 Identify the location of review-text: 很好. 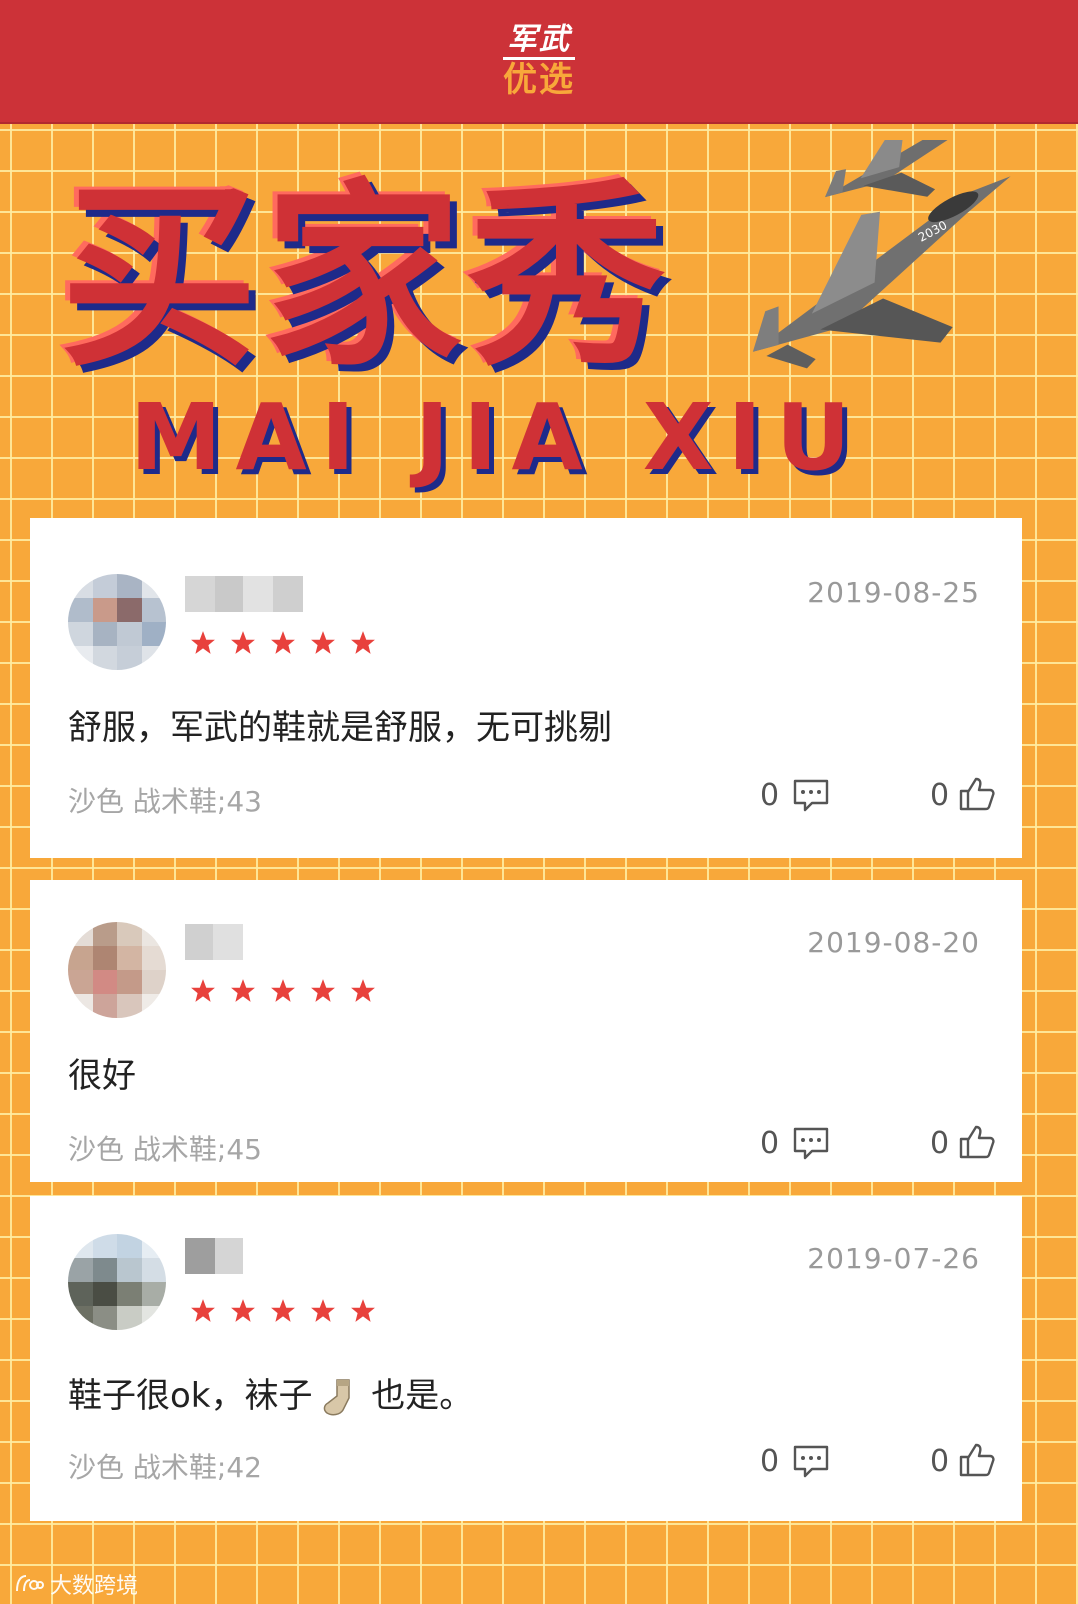
(102, 1076).